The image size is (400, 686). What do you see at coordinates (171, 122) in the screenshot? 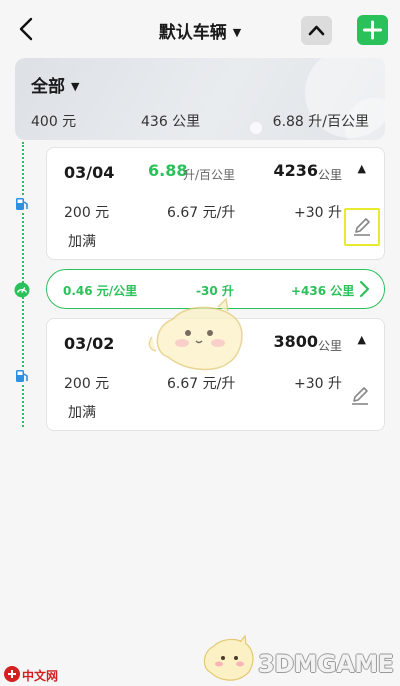
I see `total-distance: 436 公里` at bounding box center [171, 122].